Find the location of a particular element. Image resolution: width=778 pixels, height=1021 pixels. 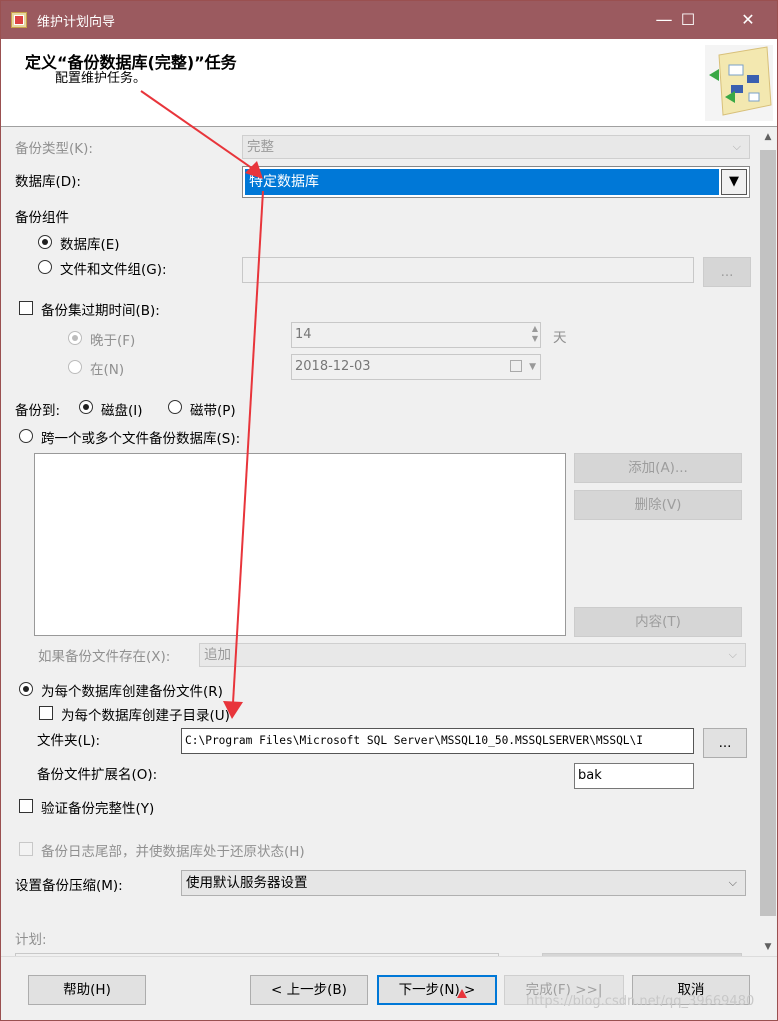

expire-after-radio is located at coordinates (75, 338).